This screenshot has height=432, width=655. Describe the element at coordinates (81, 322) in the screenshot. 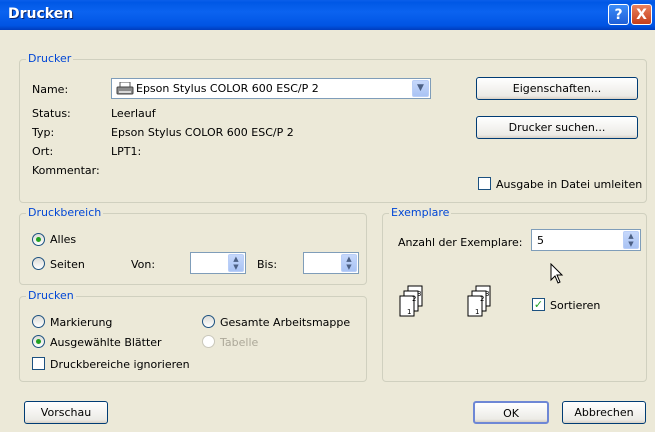

I see `selection-label: Markierung` at that location.